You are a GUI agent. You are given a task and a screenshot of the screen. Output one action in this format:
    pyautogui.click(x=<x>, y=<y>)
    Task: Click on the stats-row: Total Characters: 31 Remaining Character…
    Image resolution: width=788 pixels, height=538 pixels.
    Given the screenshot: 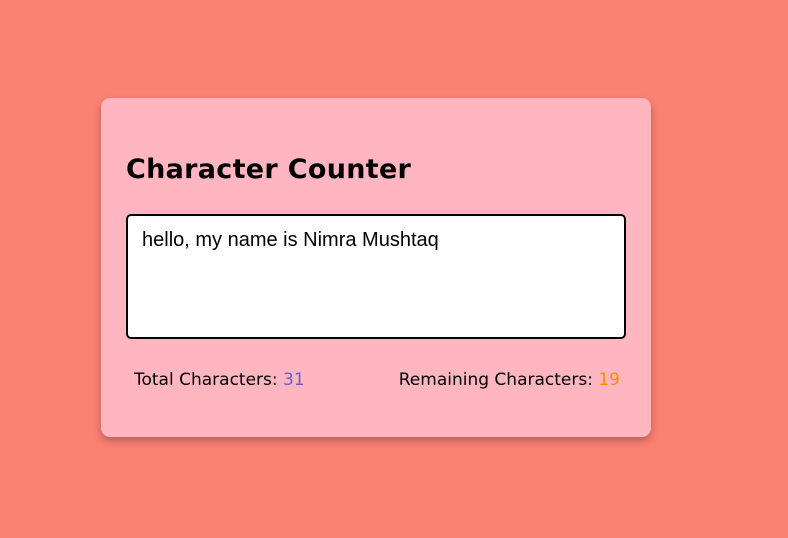 What is the action you would take?
    pyautogui.click(x=377, y=380)
    